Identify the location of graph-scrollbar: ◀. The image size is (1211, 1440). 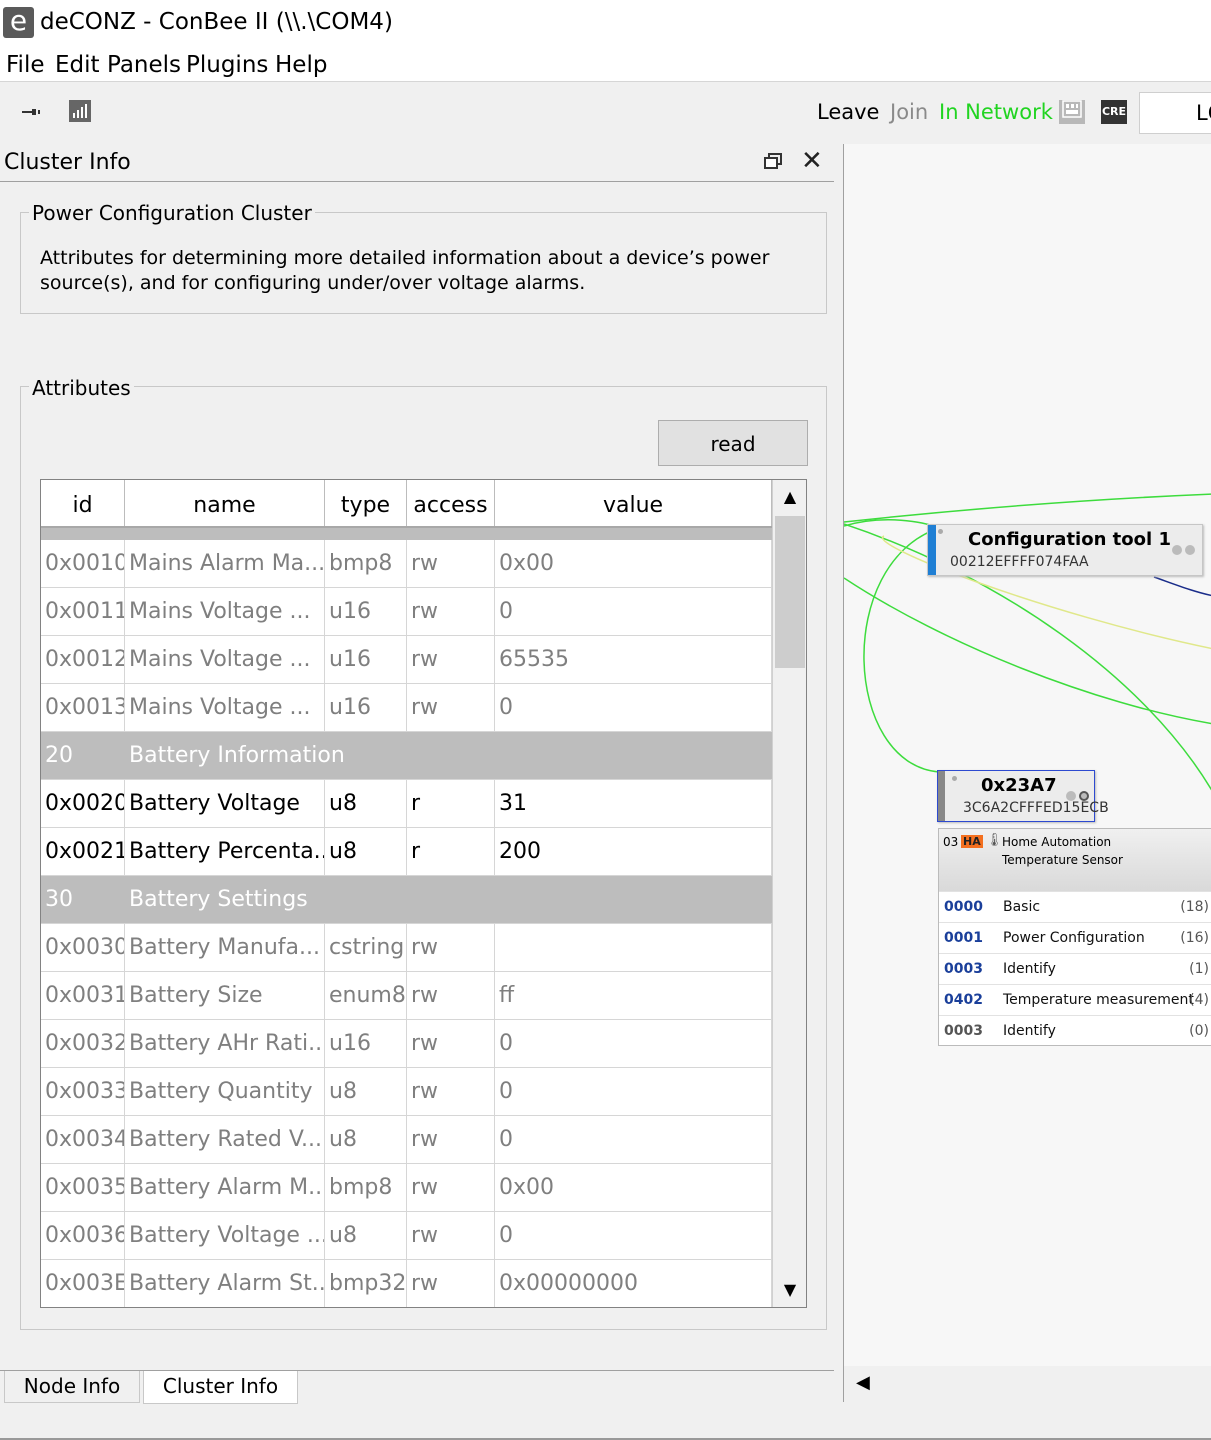
(1027, 1384).